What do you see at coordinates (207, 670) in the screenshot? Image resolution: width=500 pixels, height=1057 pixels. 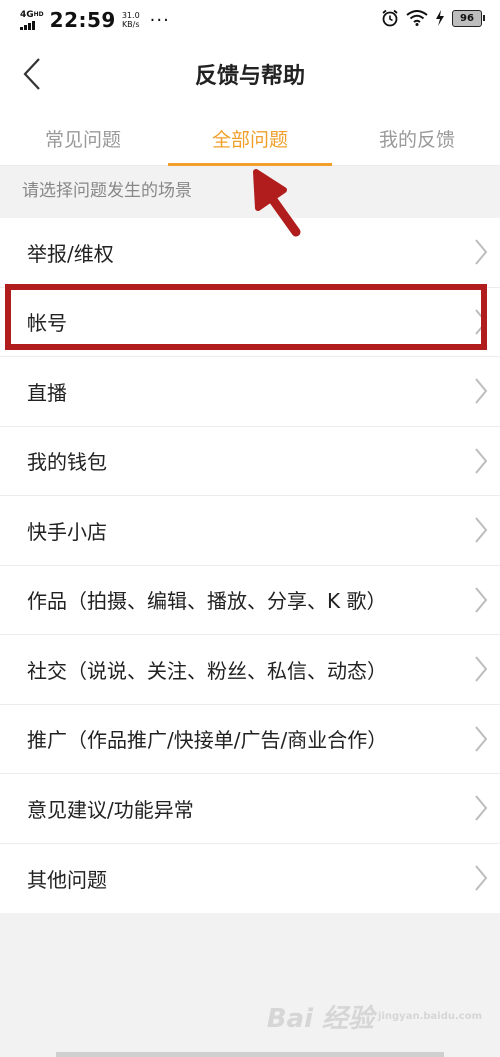 I see `list-item-label: 社交（说说、关注、粉丝、私信、动态）` at bounding box center [207, 670].